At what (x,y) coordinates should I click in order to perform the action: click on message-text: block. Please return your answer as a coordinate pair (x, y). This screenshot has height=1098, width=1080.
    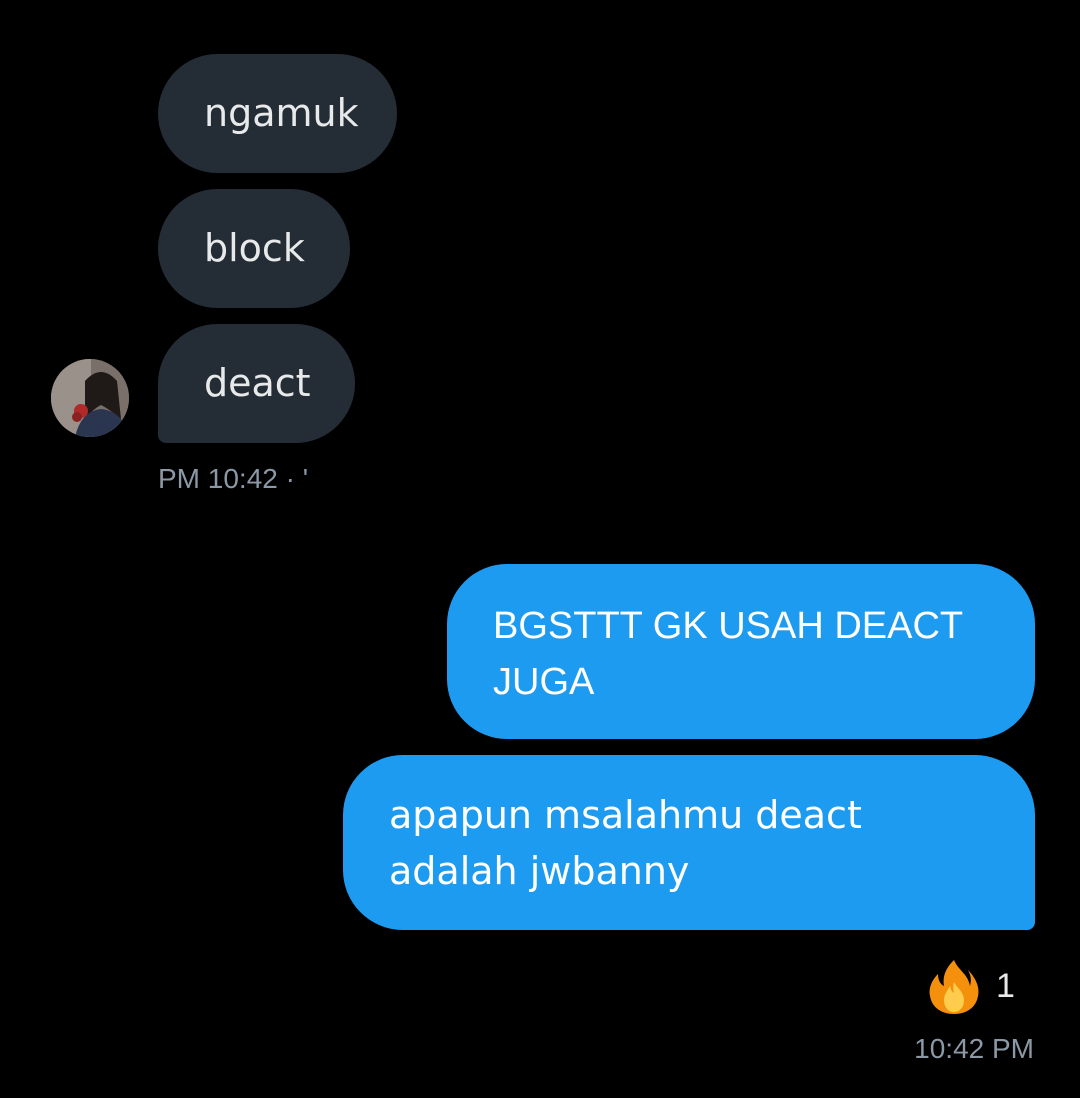
    Looking at the image, I should click on (254, 248).